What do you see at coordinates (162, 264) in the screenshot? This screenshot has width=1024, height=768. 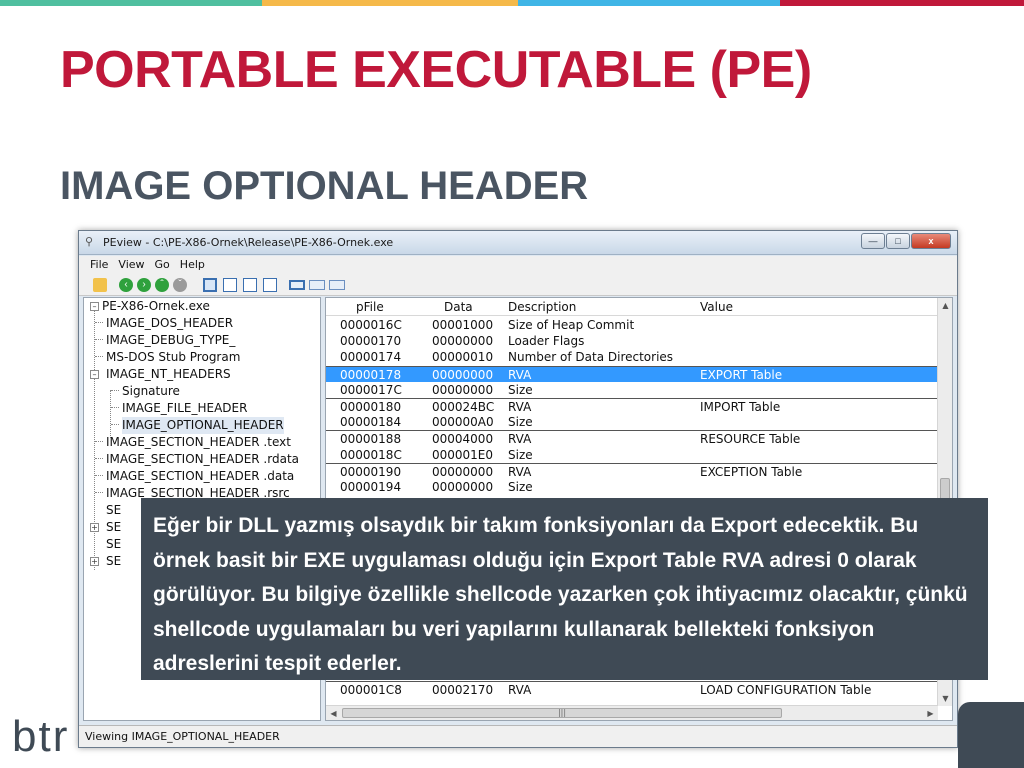 I see `menu-go: Go` at bounding box center [162, 264].